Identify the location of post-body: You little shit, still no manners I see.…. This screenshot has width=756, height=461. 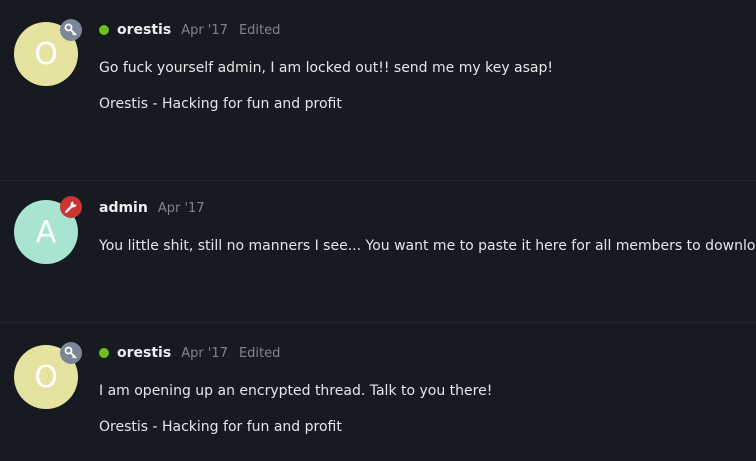
(427, 246).